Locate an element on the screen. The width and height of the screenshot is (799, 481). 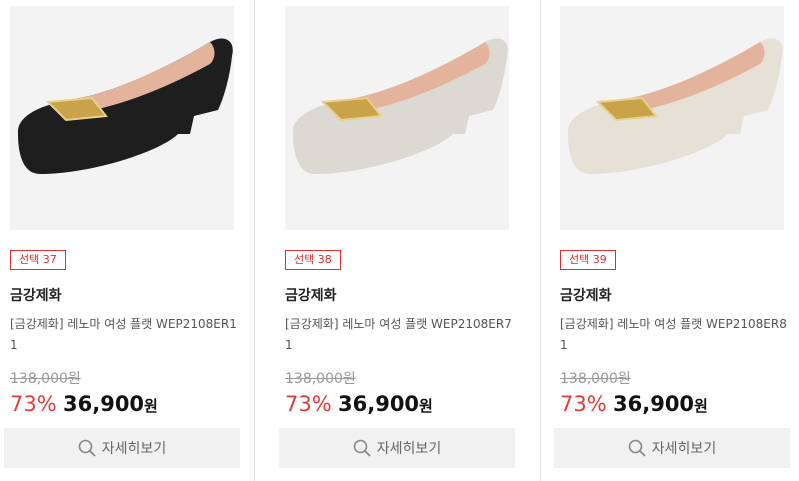
option-badge: 선택 39 is located at coordinates (588, 260).